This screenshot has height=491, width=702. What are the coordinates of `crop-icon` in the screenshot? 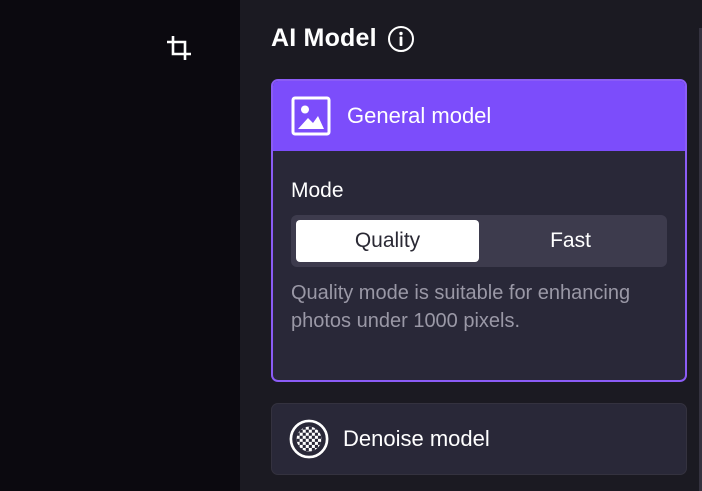 It's located at (179, 50).